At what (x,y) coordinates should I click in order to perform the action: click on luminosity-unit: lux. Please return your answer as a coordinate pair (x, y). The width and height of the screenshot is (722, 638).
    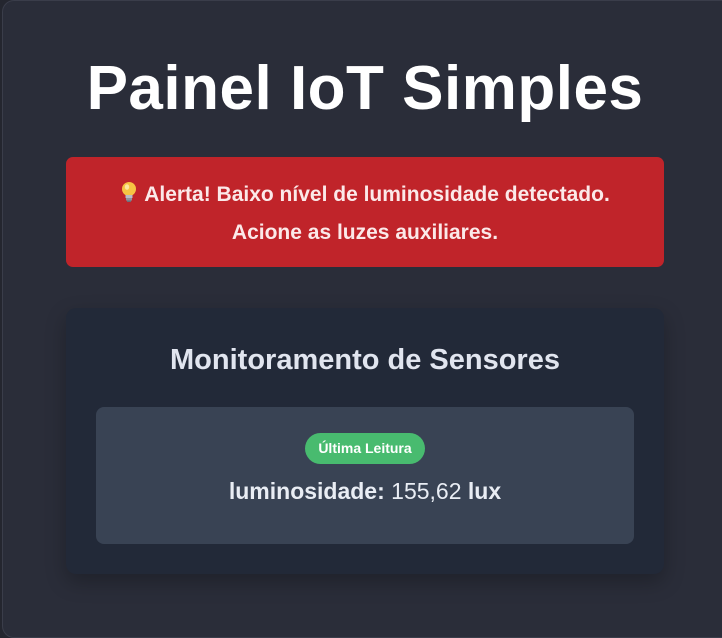
    Looking at the image, I should click on (484, 491).